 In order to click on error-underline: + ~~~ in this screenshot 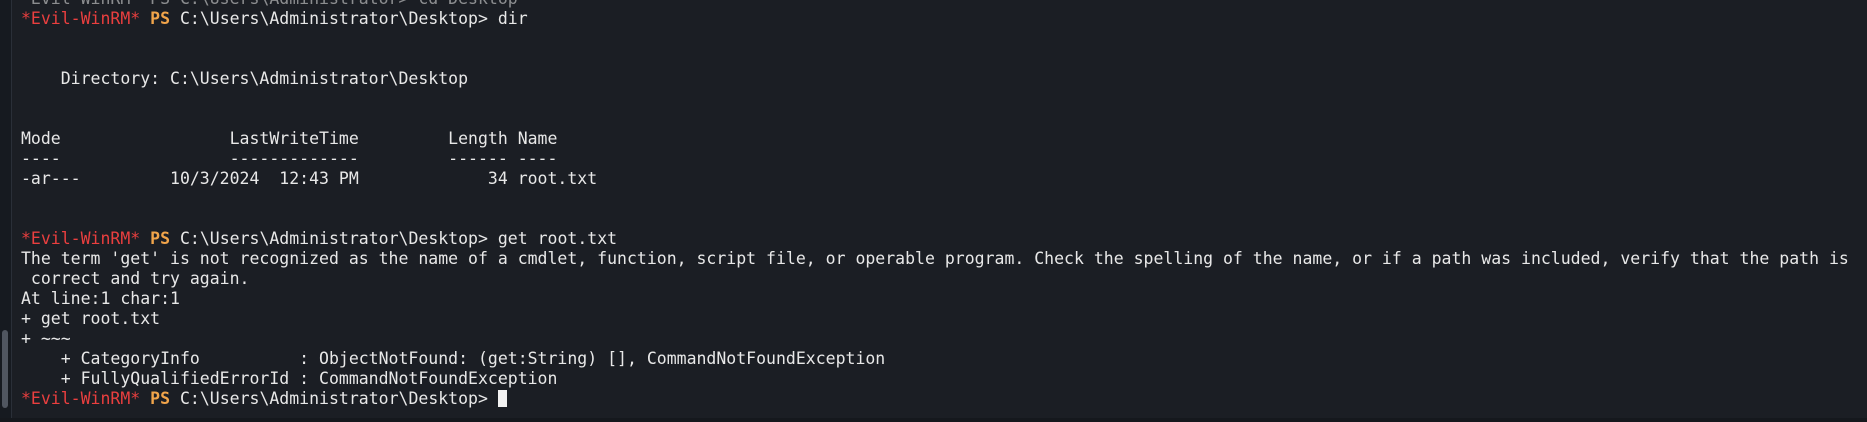, I will do `click(46, 338)`.